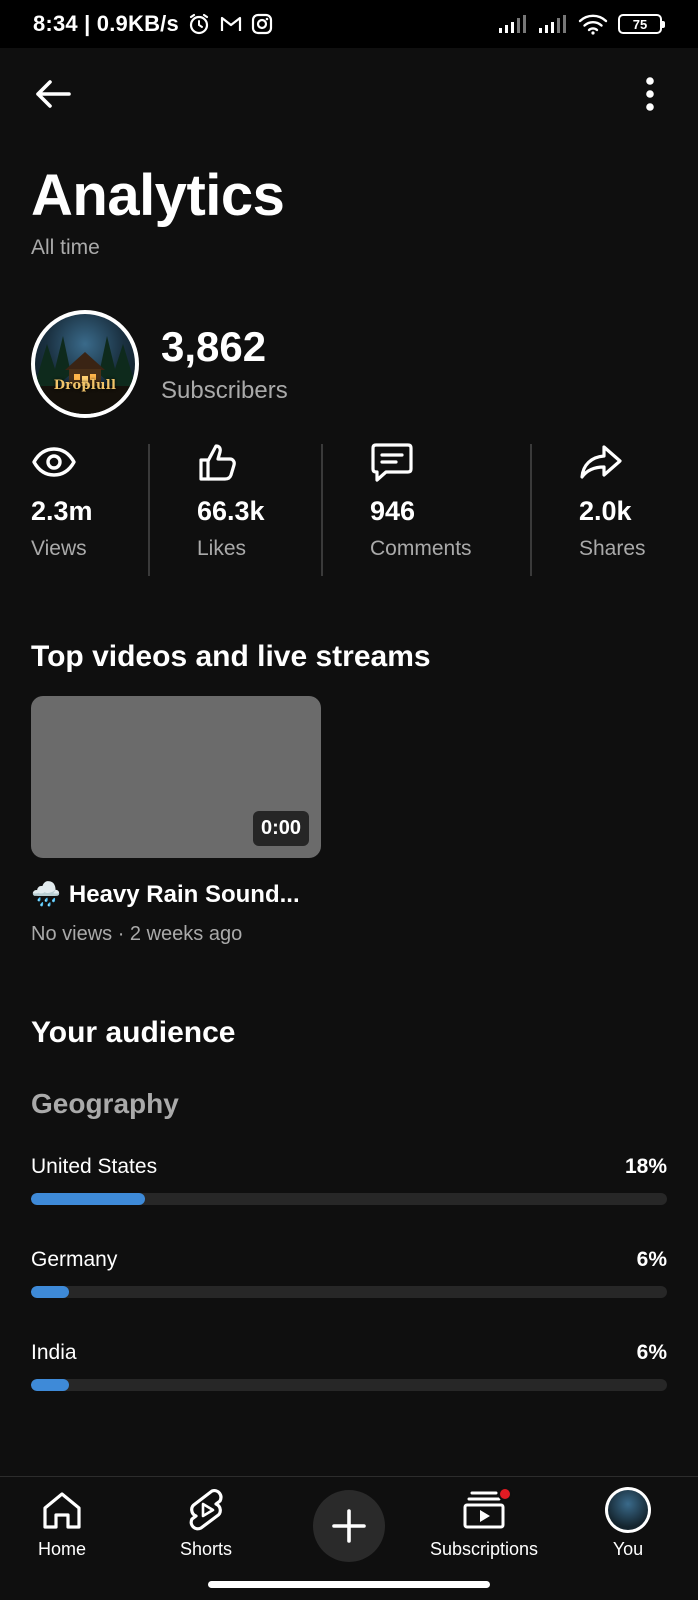 This screenshot has width=698, height=1600. I want to click on battery-icon: 75, so click(641, 24).